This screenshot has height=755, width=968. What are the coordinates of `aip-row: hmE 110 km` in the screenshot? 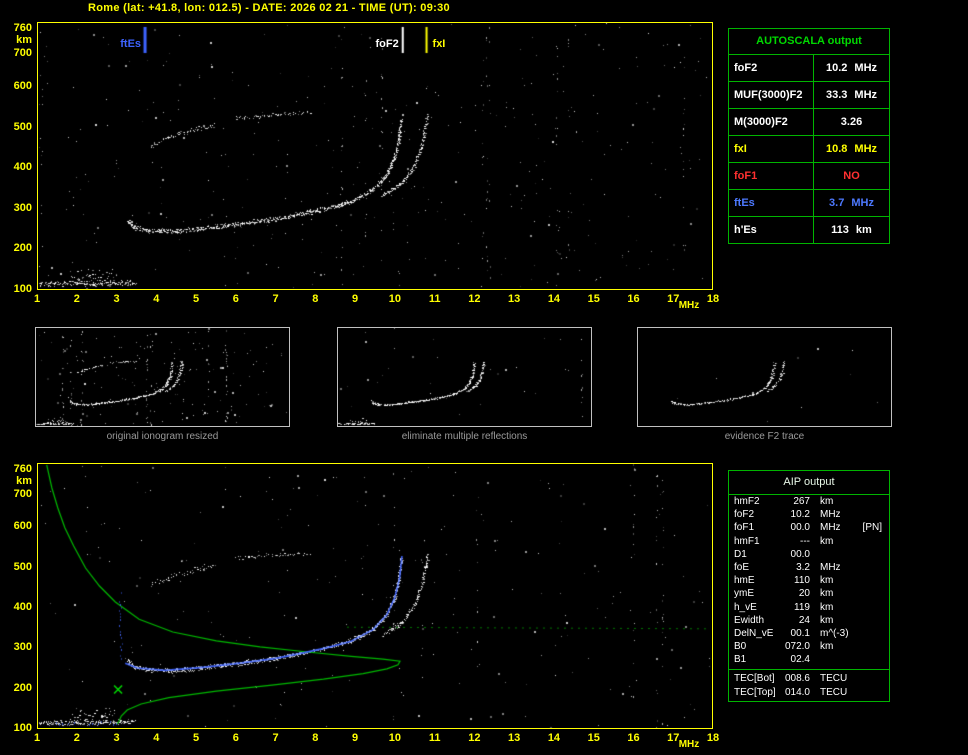 It's located at (809, 580).